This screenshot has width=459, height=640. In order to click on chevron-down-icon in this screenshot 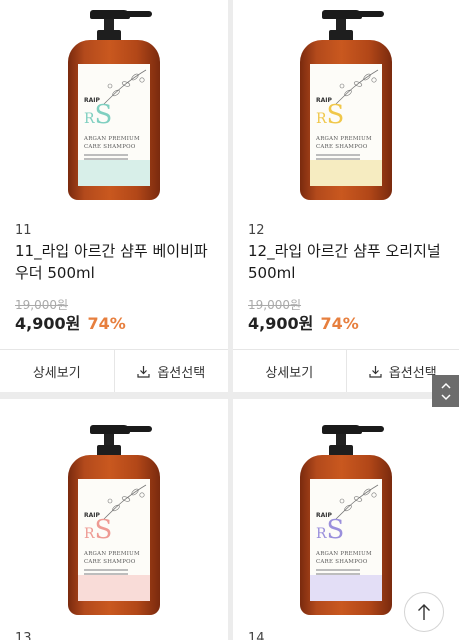, I will do `click(445, 397)`.